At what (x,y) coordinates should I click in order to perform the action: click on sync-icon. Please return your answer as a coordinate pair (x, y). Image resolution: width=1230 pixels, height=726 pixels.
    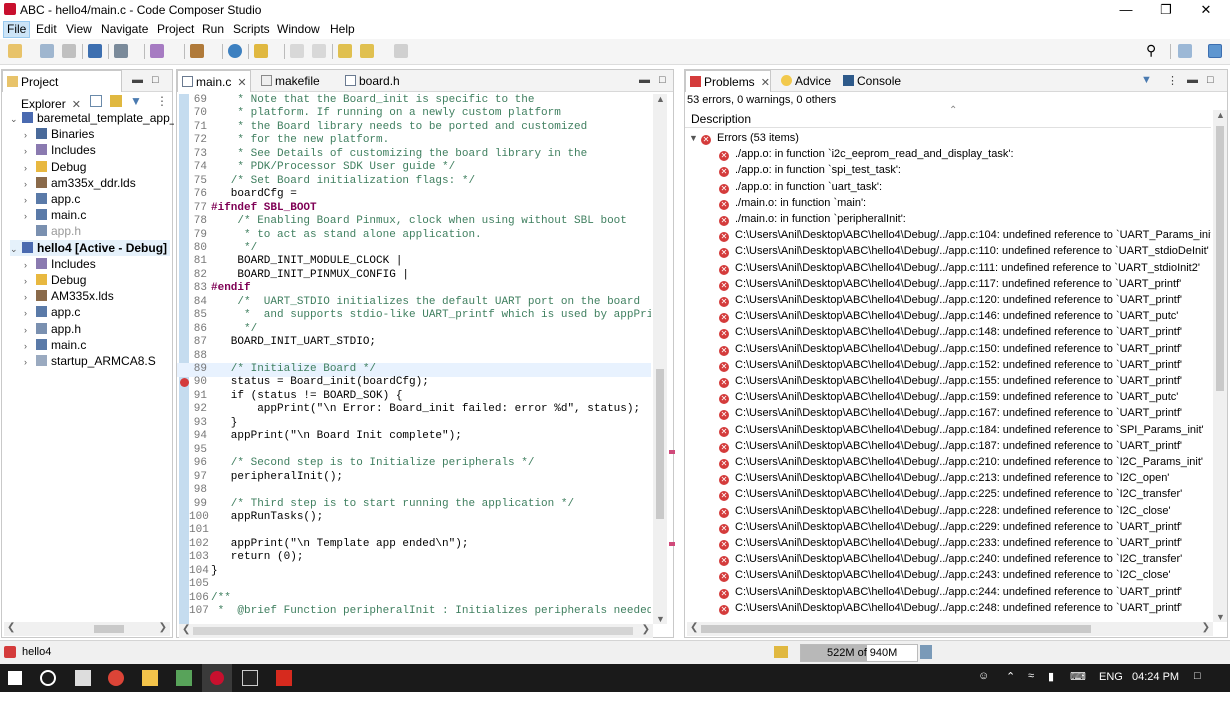
    Looking at the image, I should click on (781, 652).